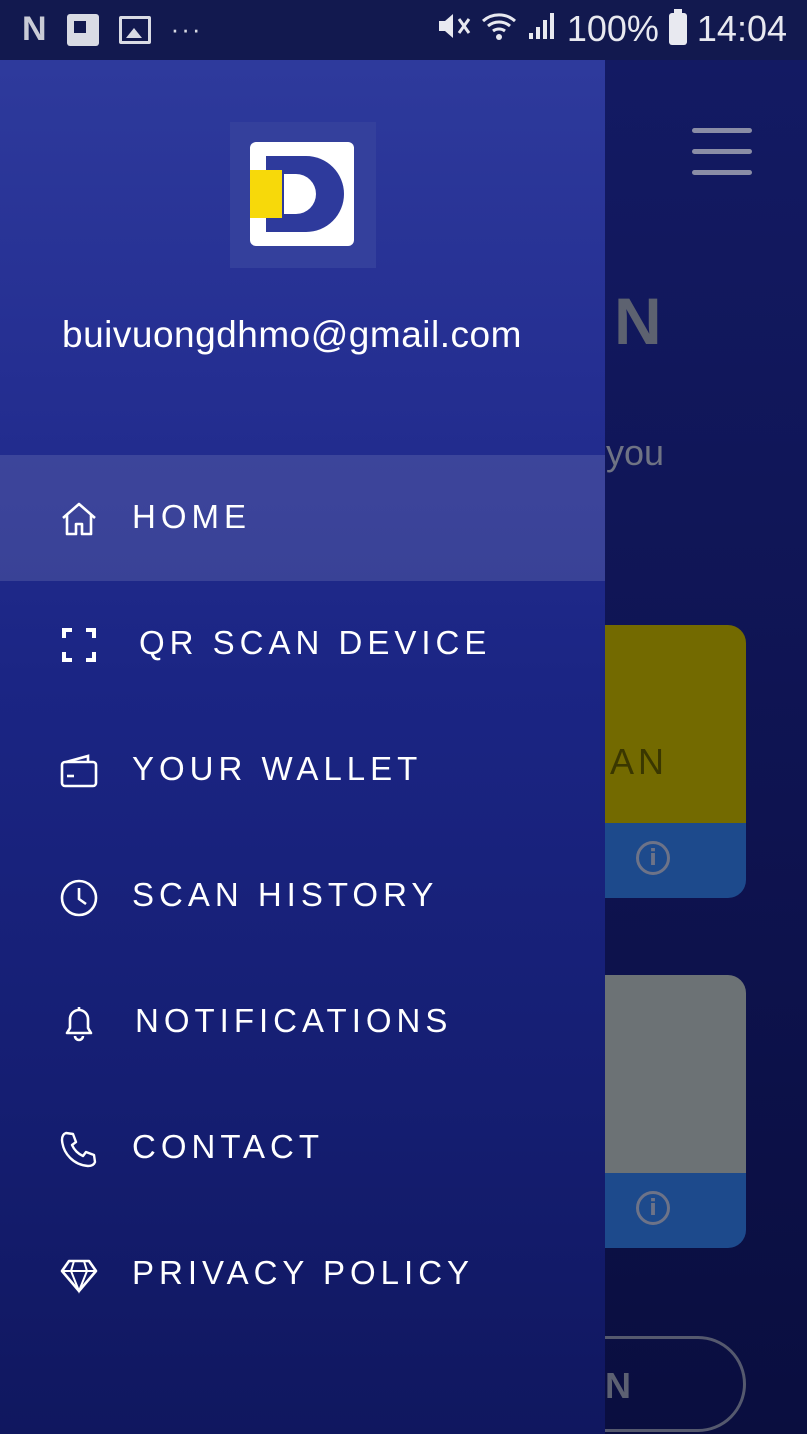 Image resolution: width=807 pixels, height=1434 pixels. Describe the element at coordinates (618, 1385) in the screenshot. I see `main-action-label: N` at that location.